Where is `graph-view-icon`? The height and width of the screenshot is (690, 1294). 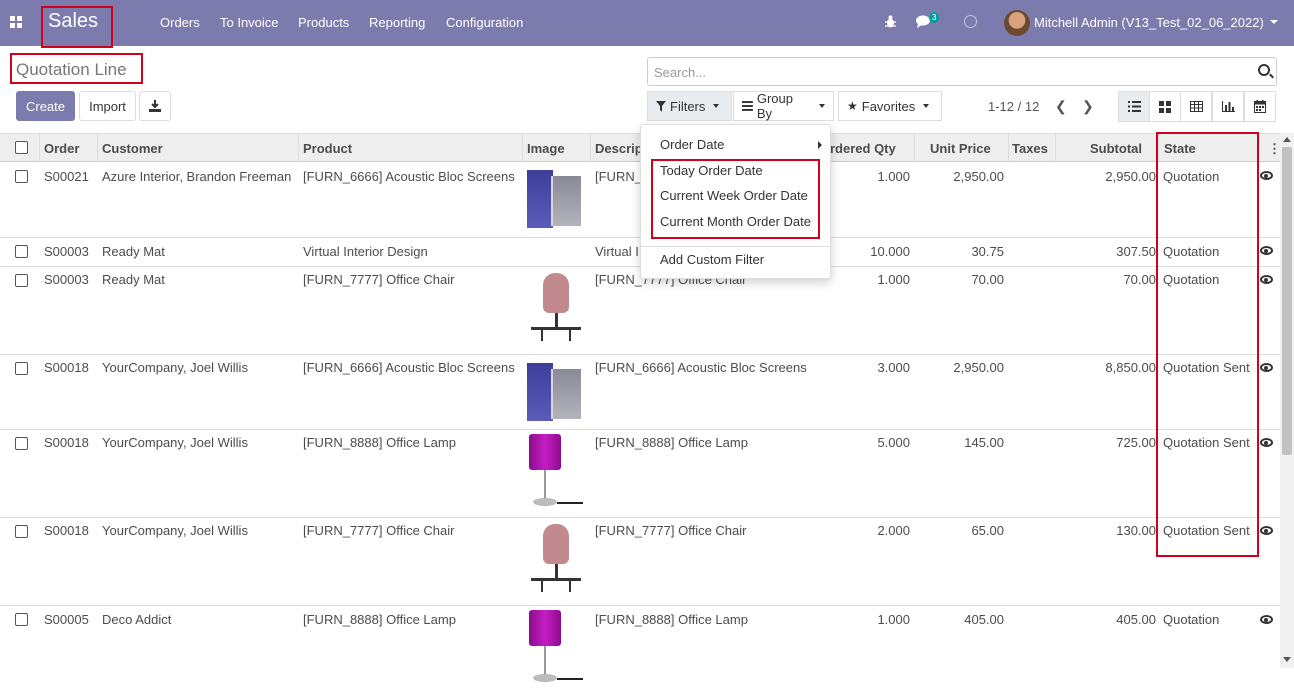 graph-view-icon is located at coordinates (1228, 106).